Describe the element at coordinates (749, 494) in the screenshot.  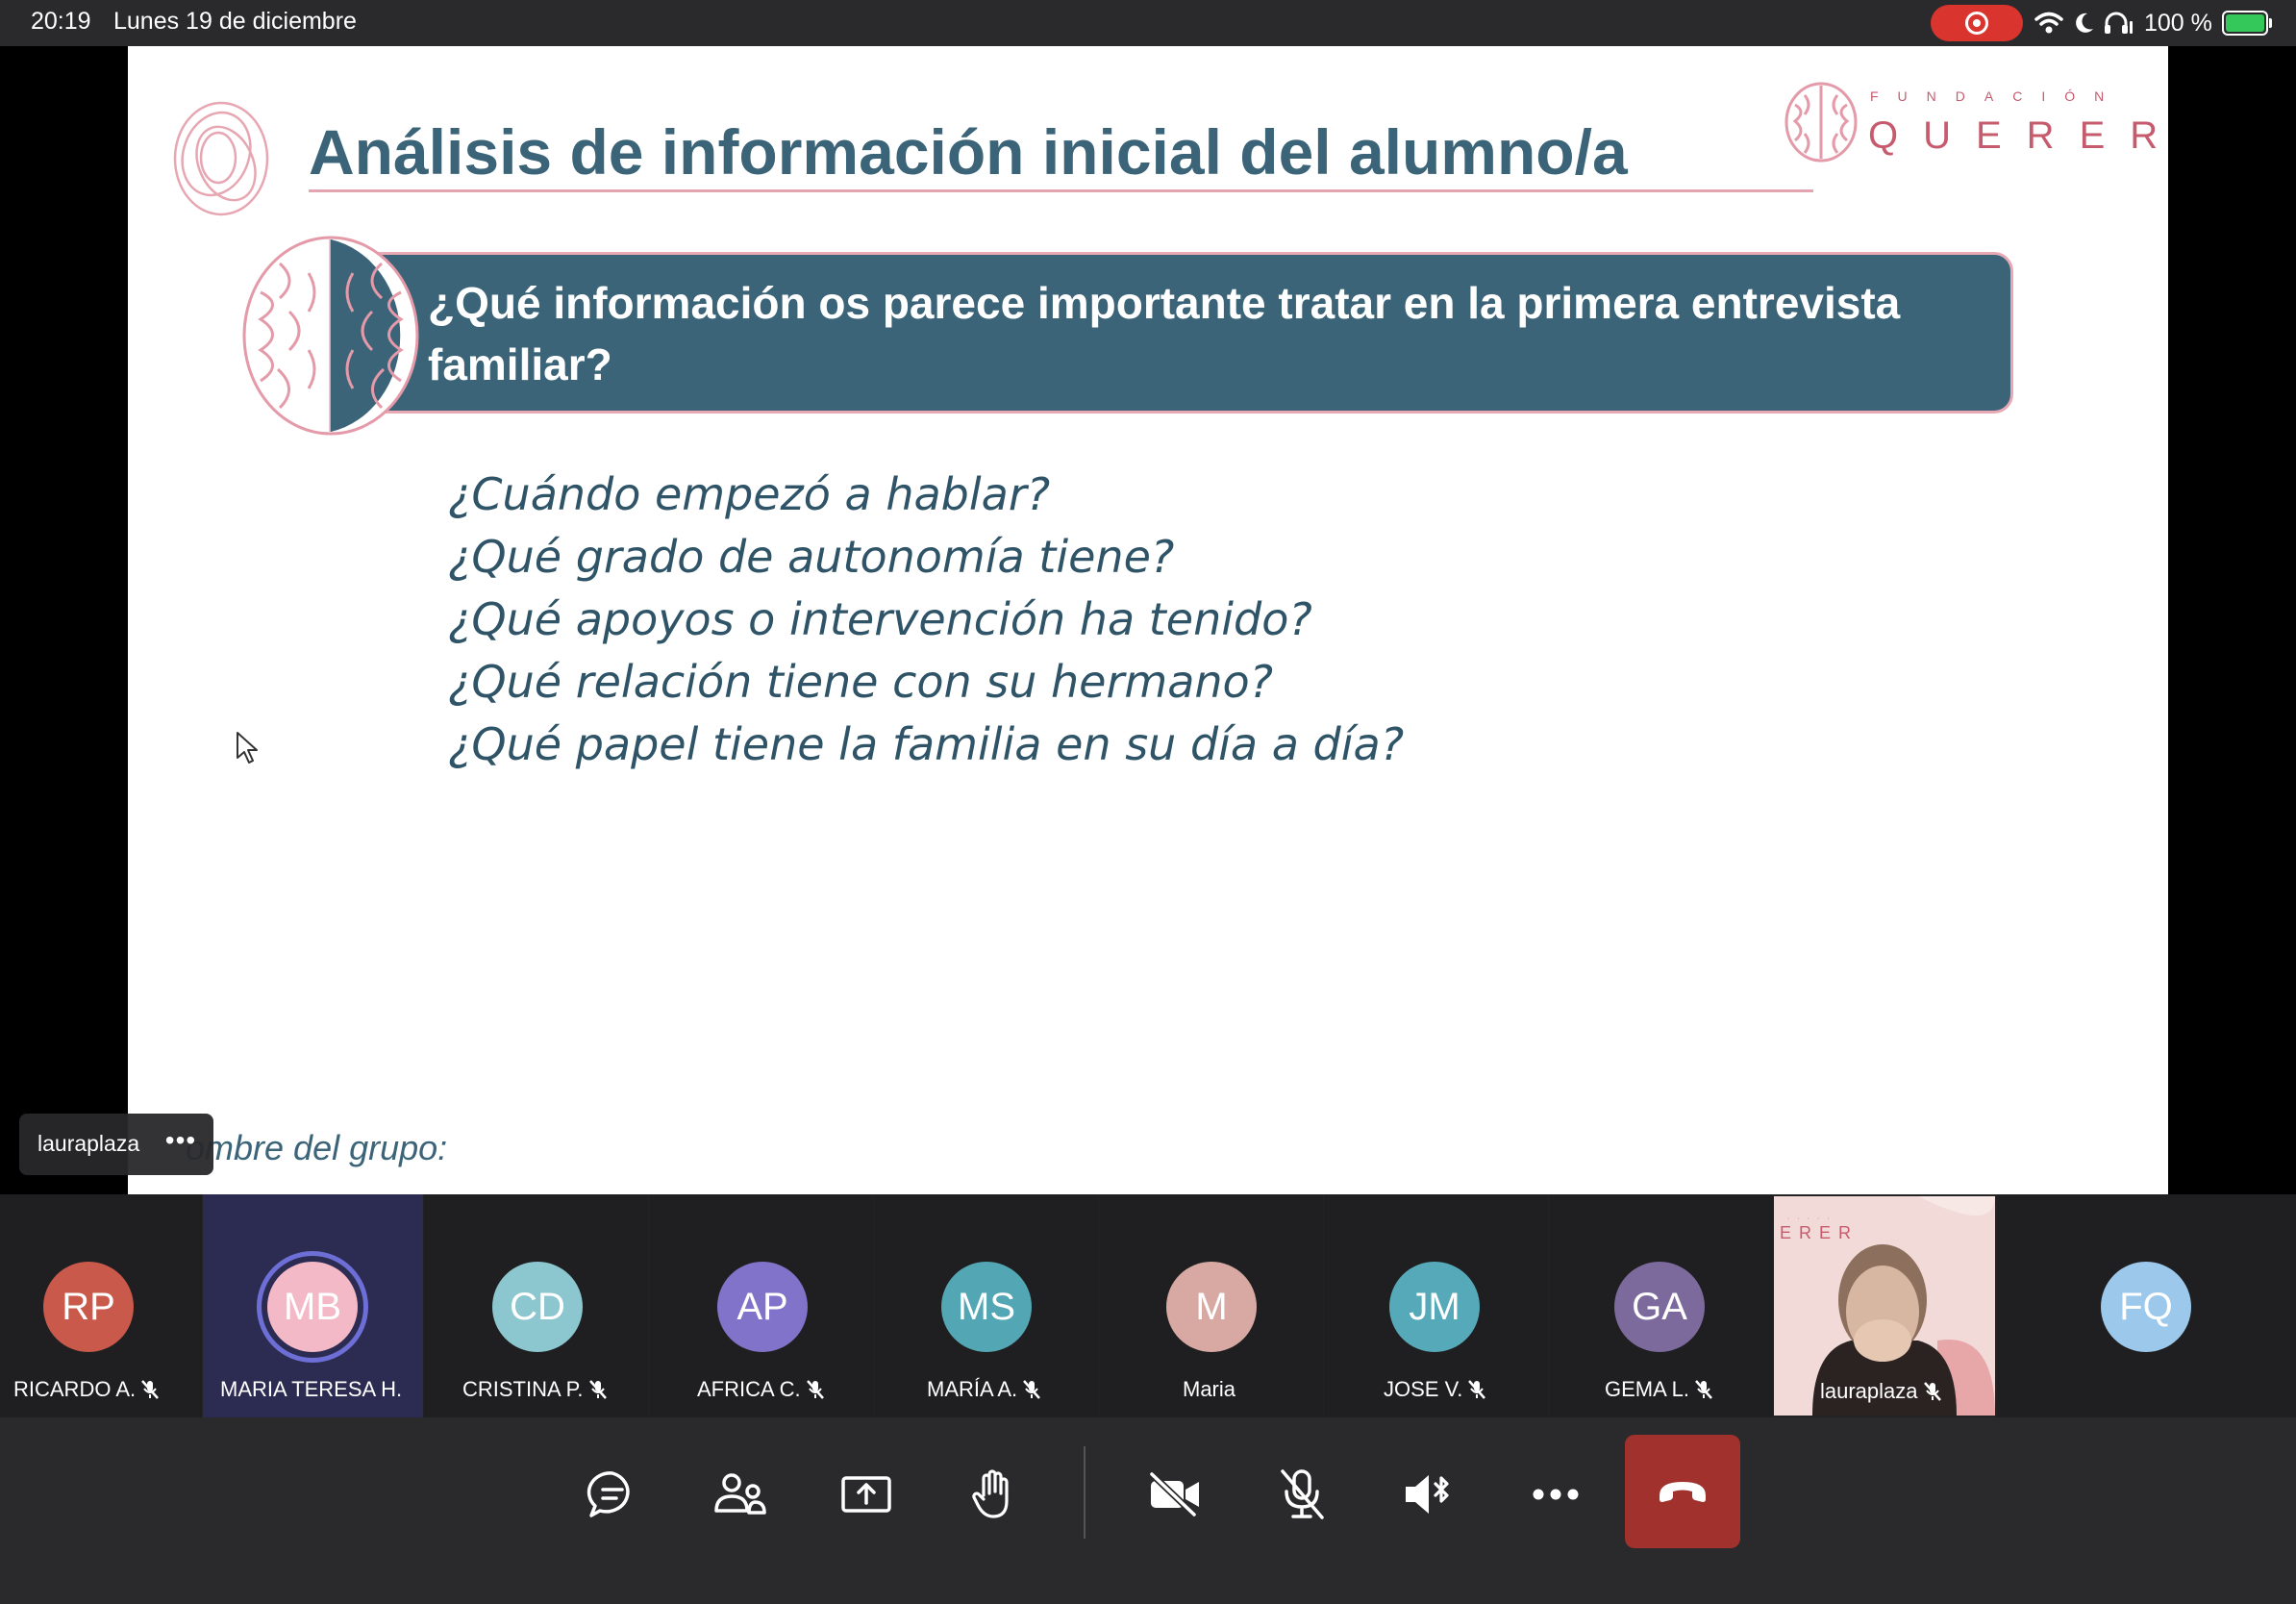
I see `list-item: ¿Cuándo empezó a hablar?` at that location.